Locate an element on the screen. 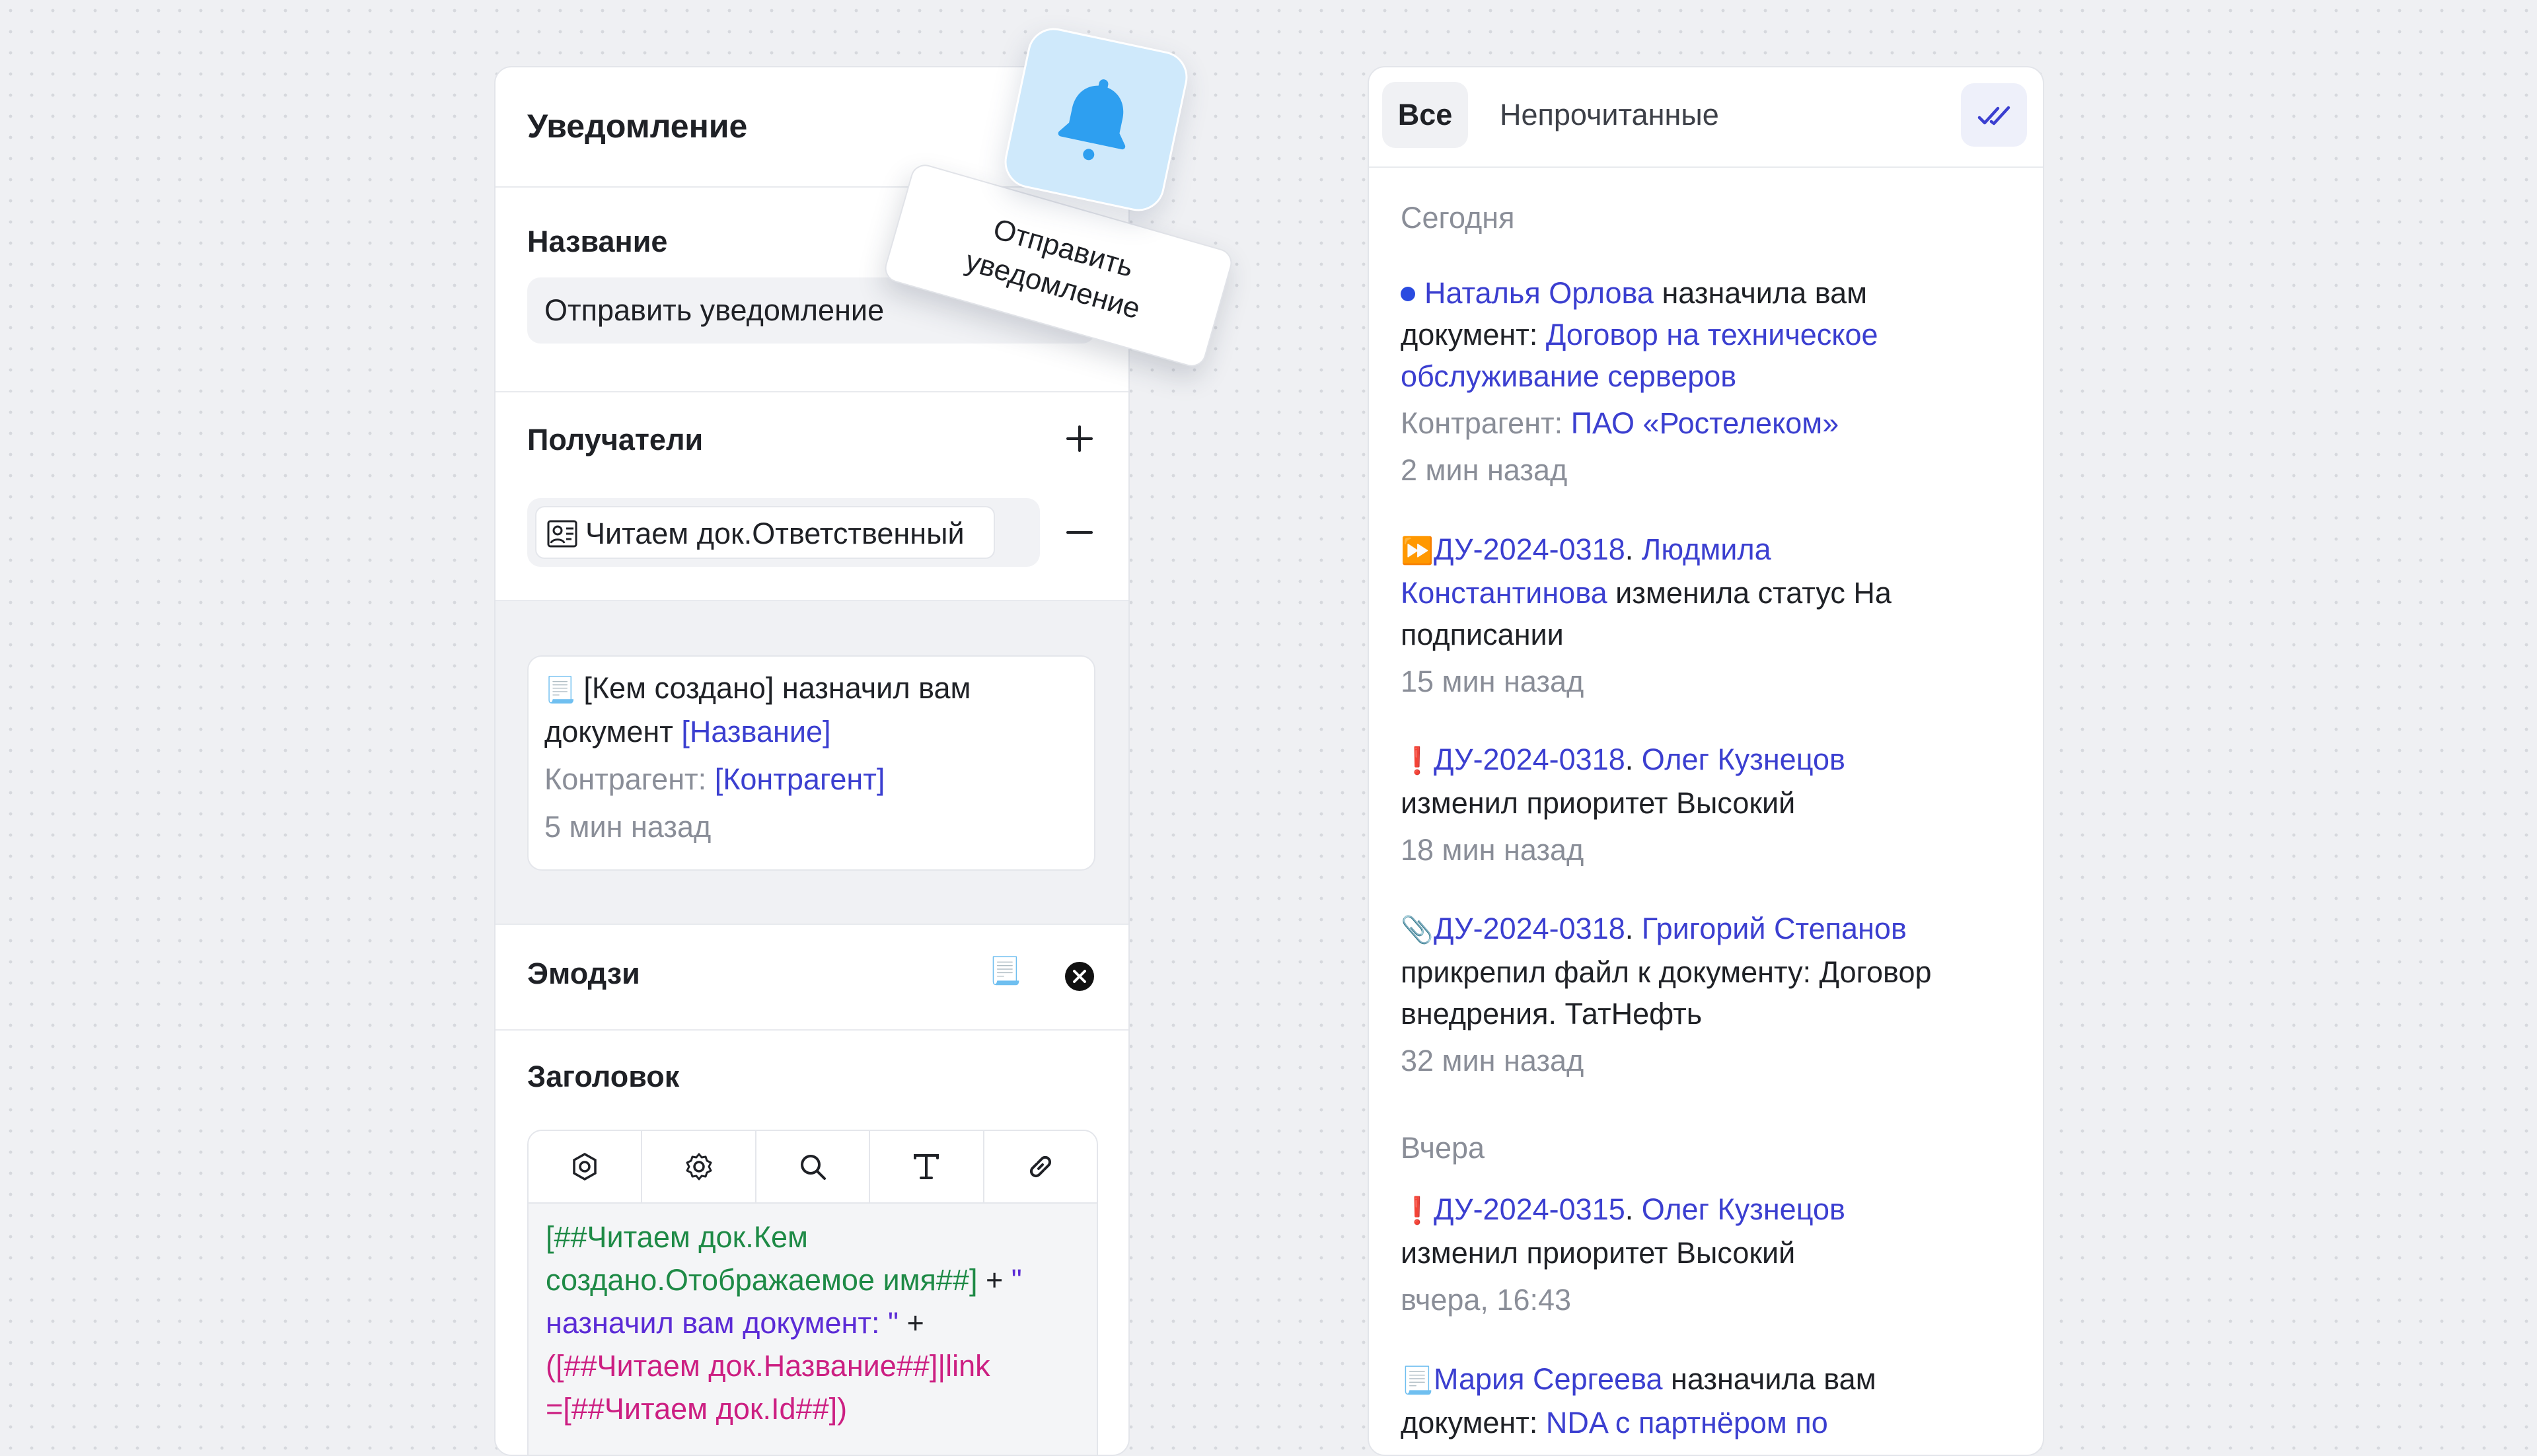 This screenshot has width=2537, height=1456. item-doc-link: NDA с партнёром по is located at coordinates (1687, 1422).